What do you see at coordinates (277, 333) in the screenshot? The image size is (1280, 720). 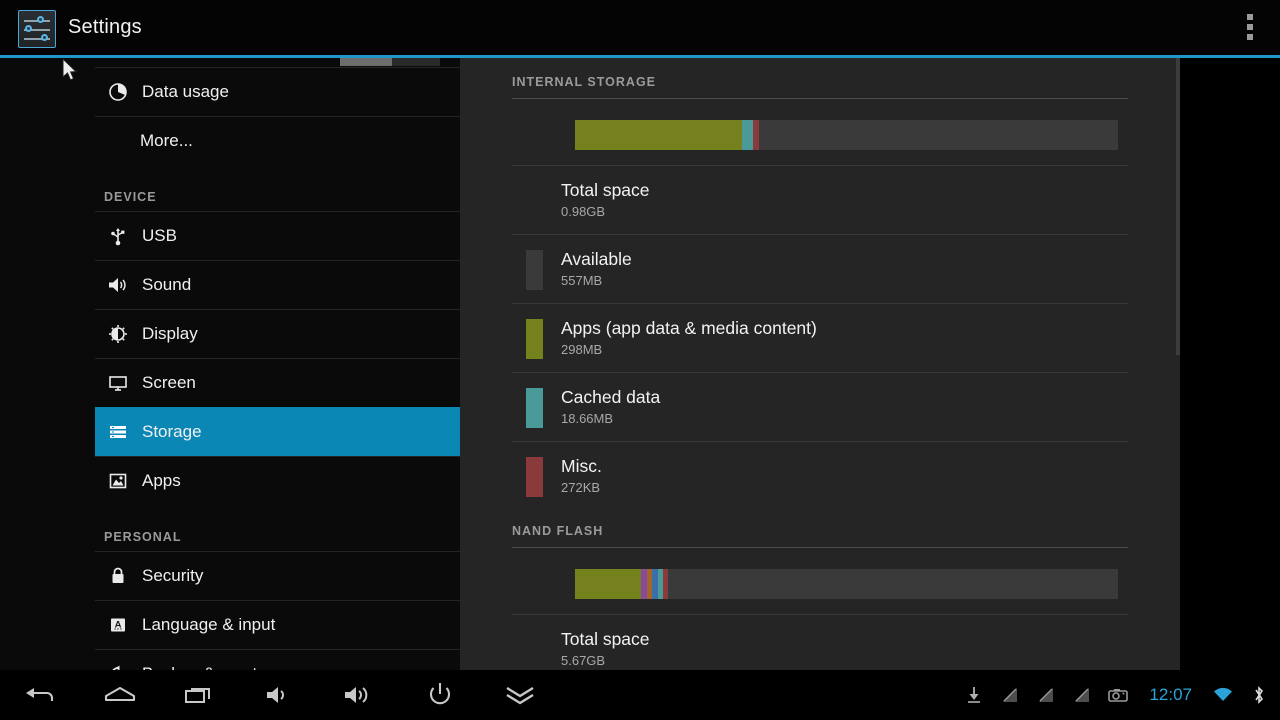 I see `sidebar-item-display: Display` at bounding box center [277, 333].